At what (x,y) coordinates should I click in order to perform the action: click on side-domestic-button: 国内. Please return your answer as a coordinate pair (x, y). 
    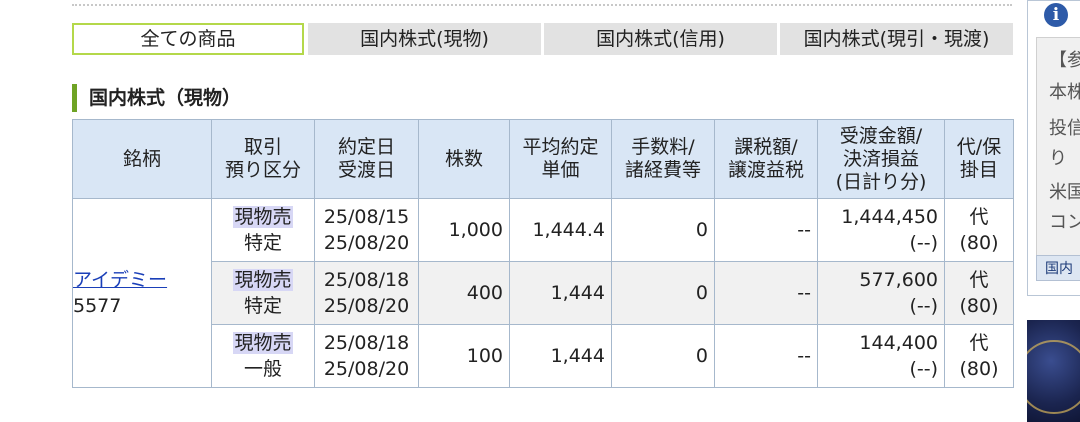
    Looking at the image, I should click on (1058, 268).